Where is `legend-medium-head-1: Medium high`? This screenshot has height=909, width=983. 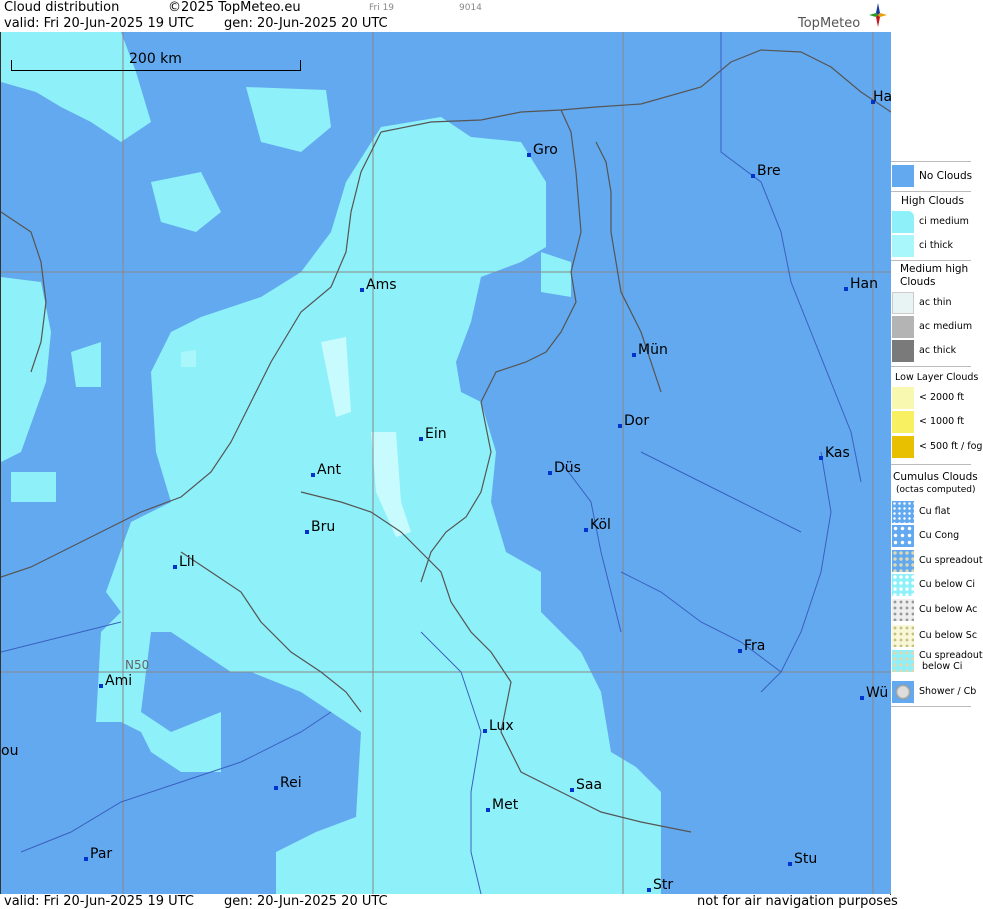
legend-medium-head-1: Medium high is located at coordinates (934, 269).